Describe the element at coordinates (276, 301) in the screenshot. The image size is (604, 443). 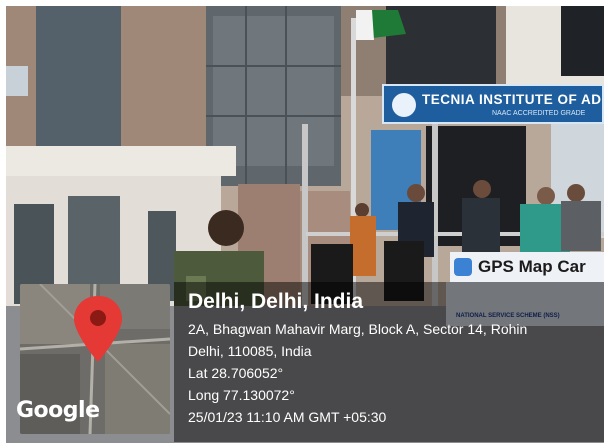
I see `location-title: Delhi, Delhi, India` at that location.